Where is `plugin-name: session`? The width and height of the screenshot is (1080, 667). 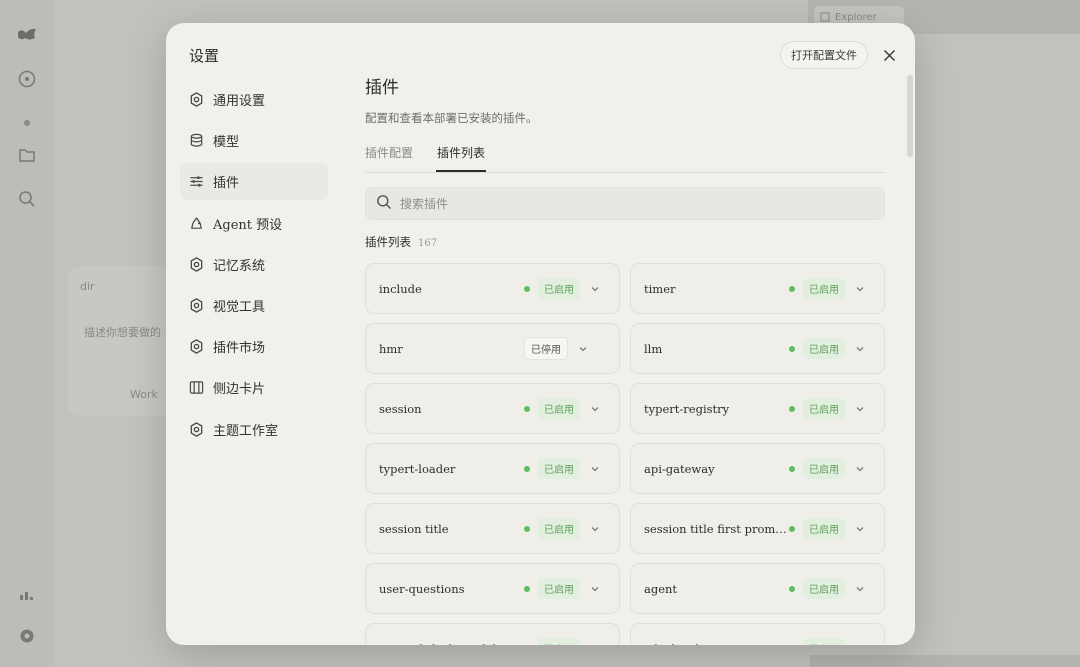 plugin-name: session is located at coordinates (400, 408).